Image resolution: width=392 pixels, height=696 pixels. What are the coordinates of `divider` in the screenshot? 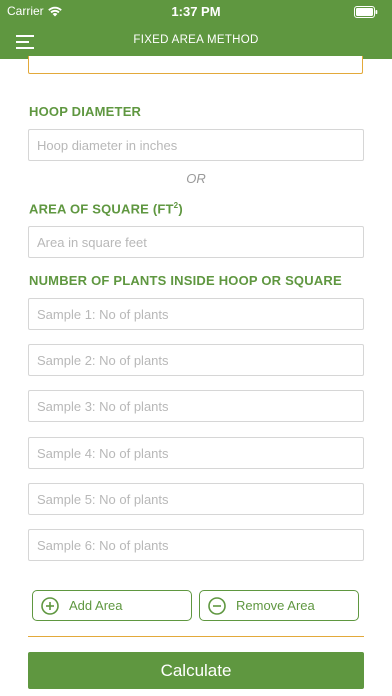 It's located at (196, 636).